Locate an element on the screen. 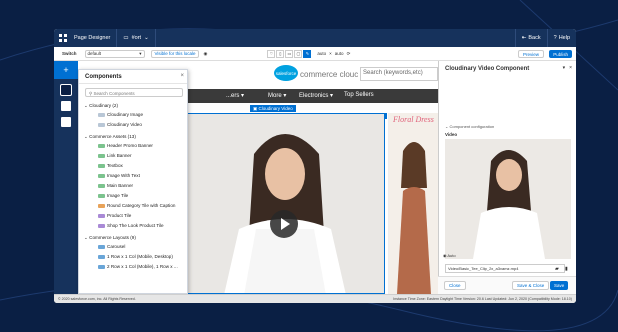 This screenshot has height=332, width=618. top-bar: Page Designer ▭ #ort ⌄ ⇤ Back ? Help is located at coordinates (315, 38).